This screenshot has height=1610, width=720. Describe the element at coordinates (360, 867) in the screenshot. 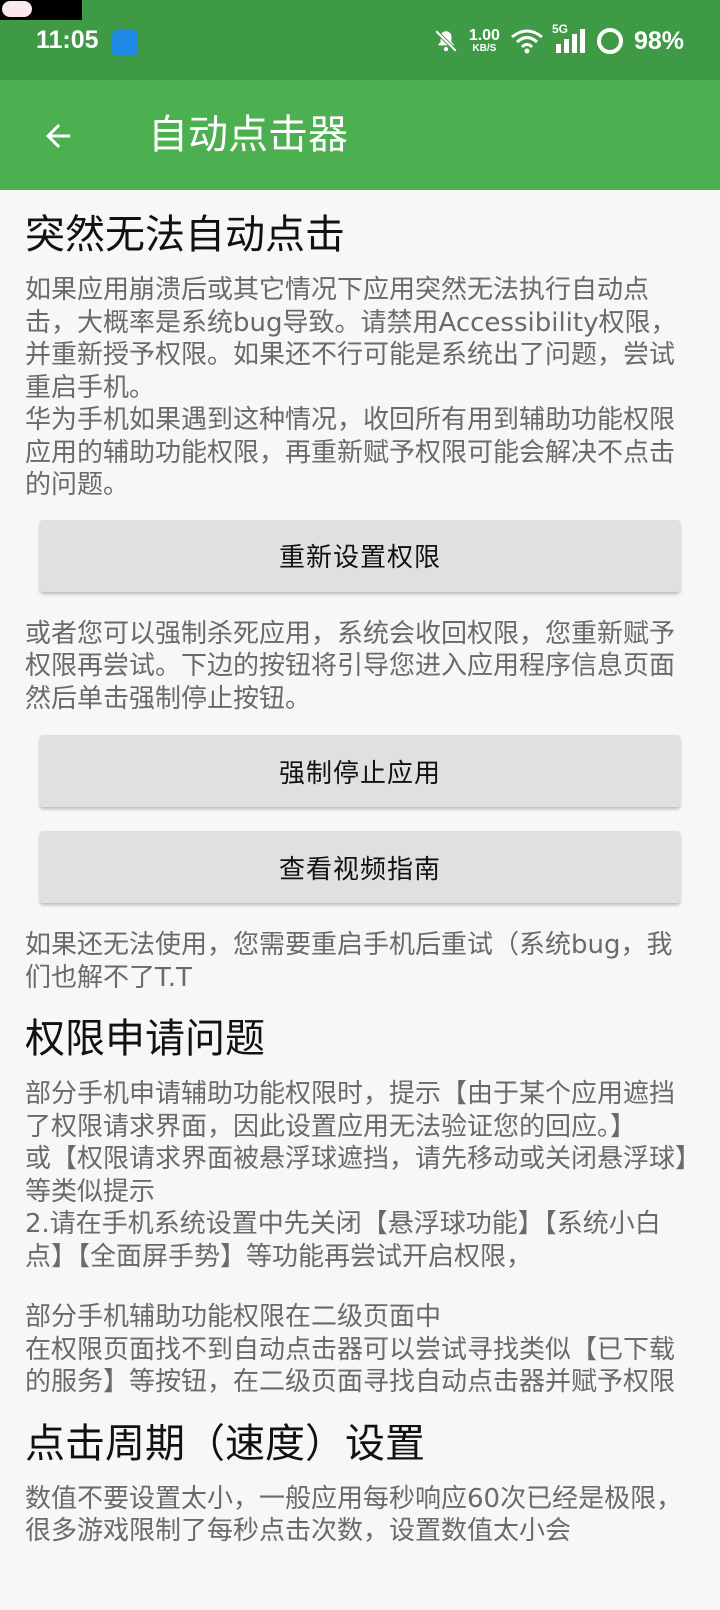

I see `video-guide-button: 查看视频指南` at that location.